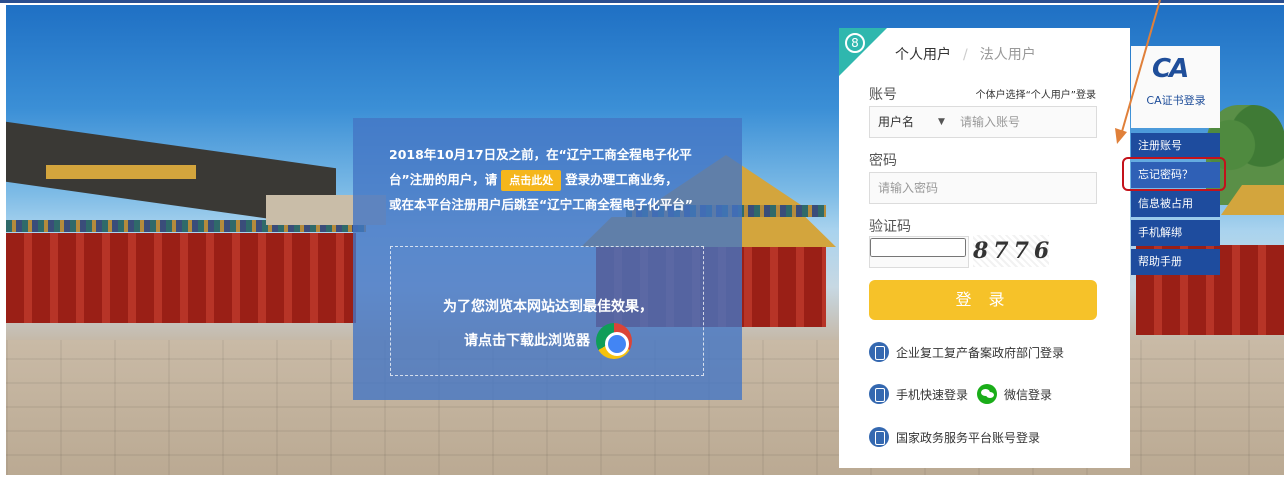 The width and height of the screenshot is (1284, 481). I want to click on mobile-login-link: 手机快速登录, so click(918, 394).